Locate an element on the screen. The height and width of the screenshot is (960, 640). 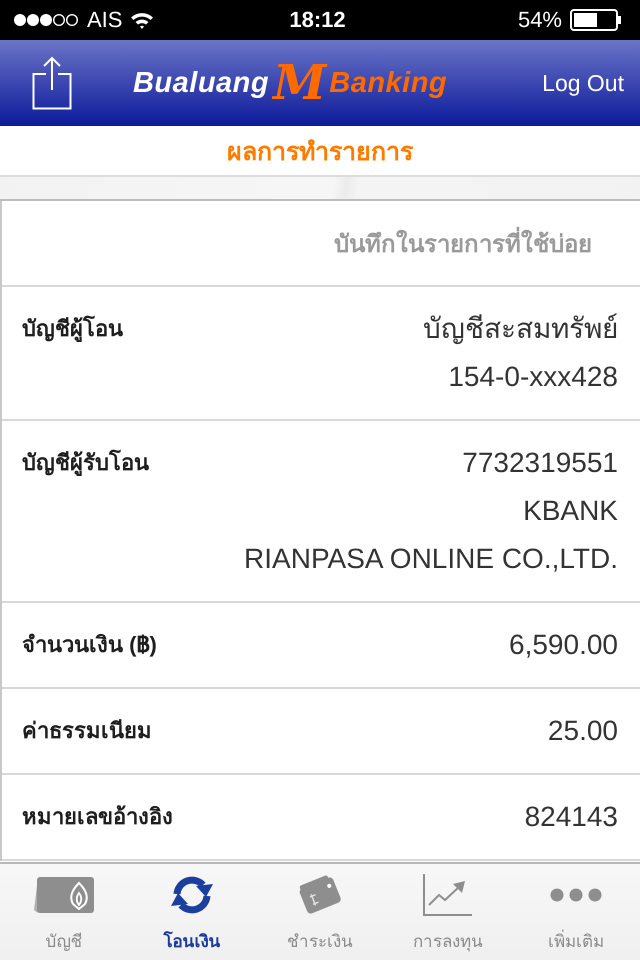
field-label: บัญชีผู้โอน is located at coordinates (72, 329).